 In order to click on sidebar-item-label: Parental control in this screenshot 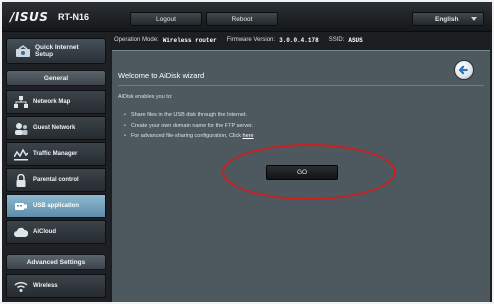, I will do `click(56, 180)`.